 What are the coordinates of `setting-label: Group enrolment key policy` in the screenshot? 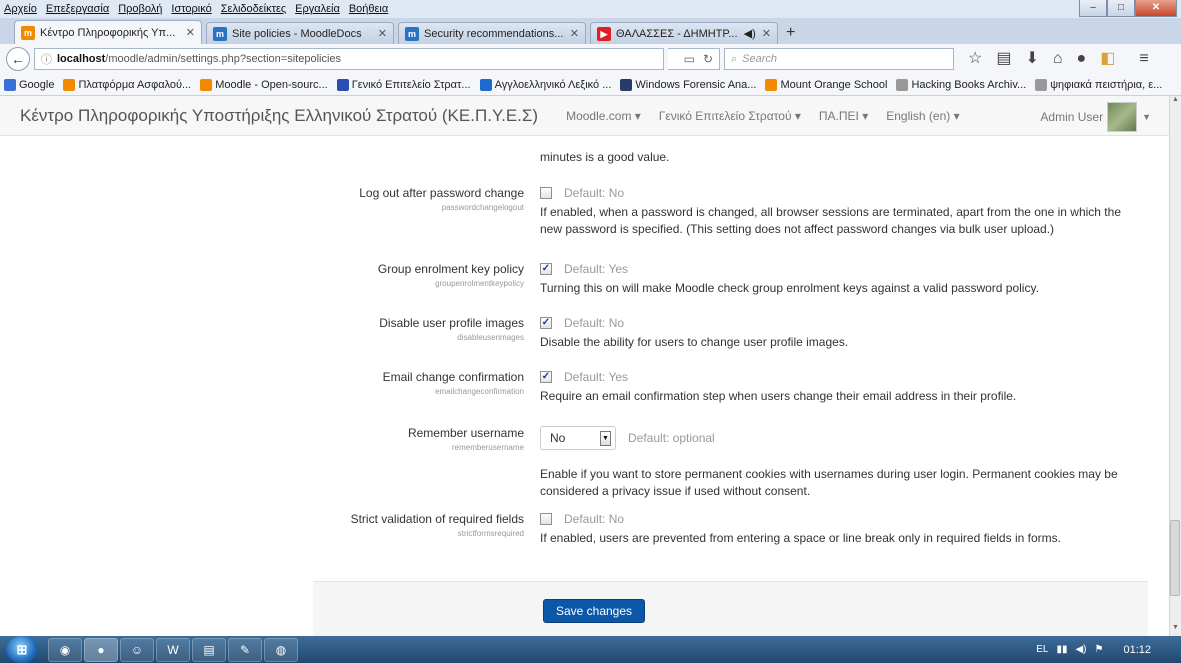 It's located at (451, 269).